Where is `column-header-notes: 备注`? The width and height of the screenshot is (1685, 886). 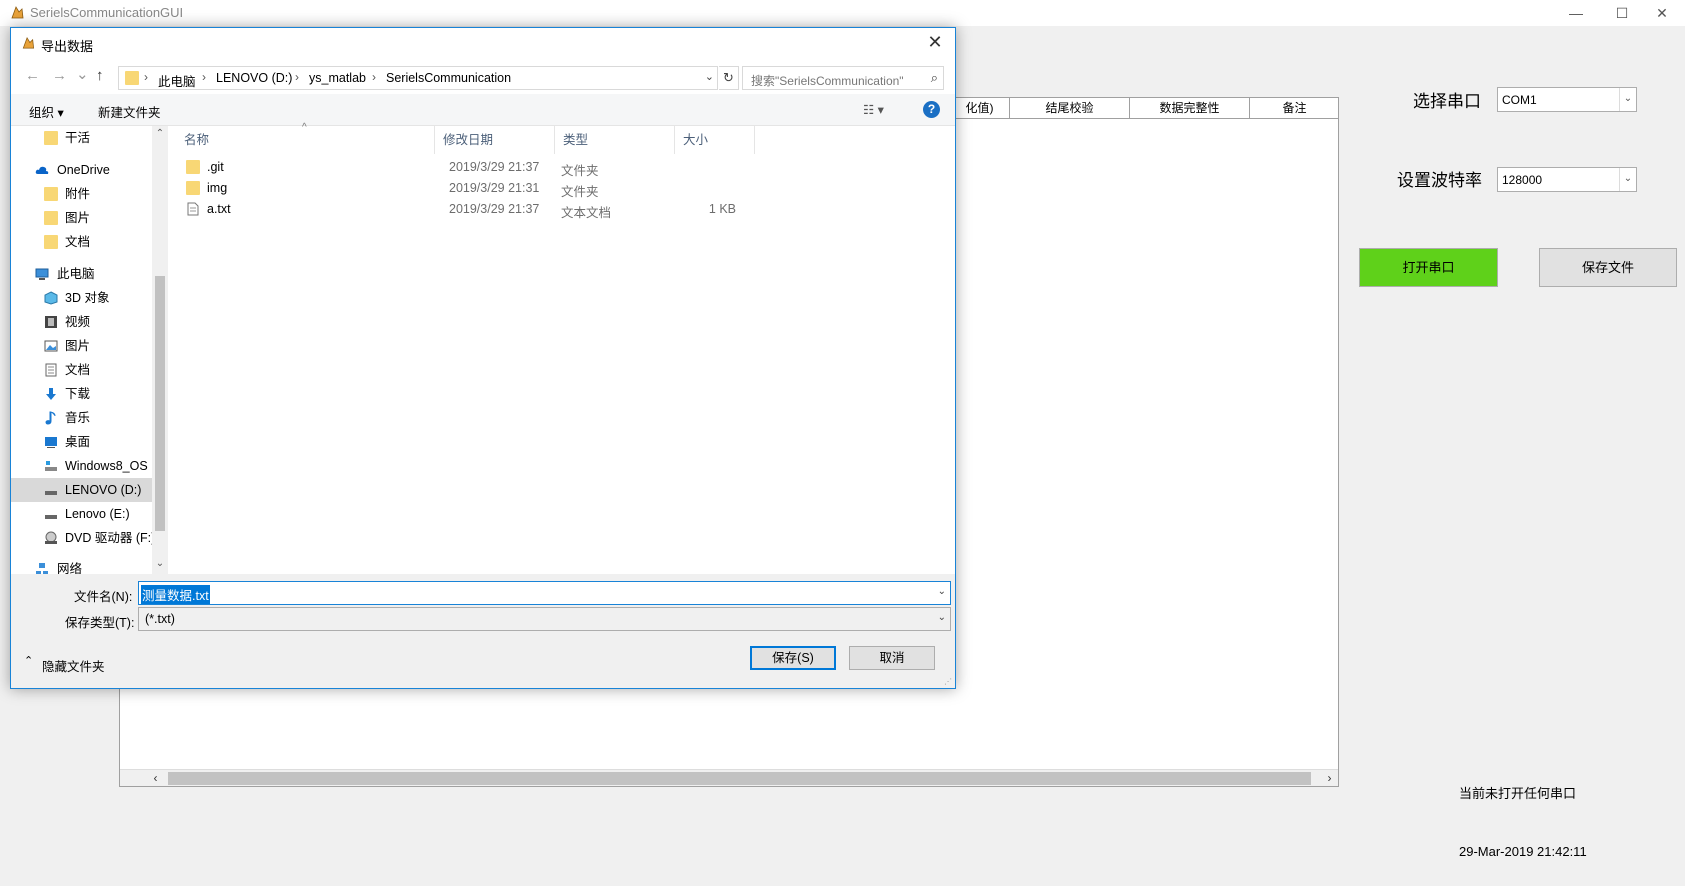 column-header-notes: 备注 is located at coordinates (1294, 108).